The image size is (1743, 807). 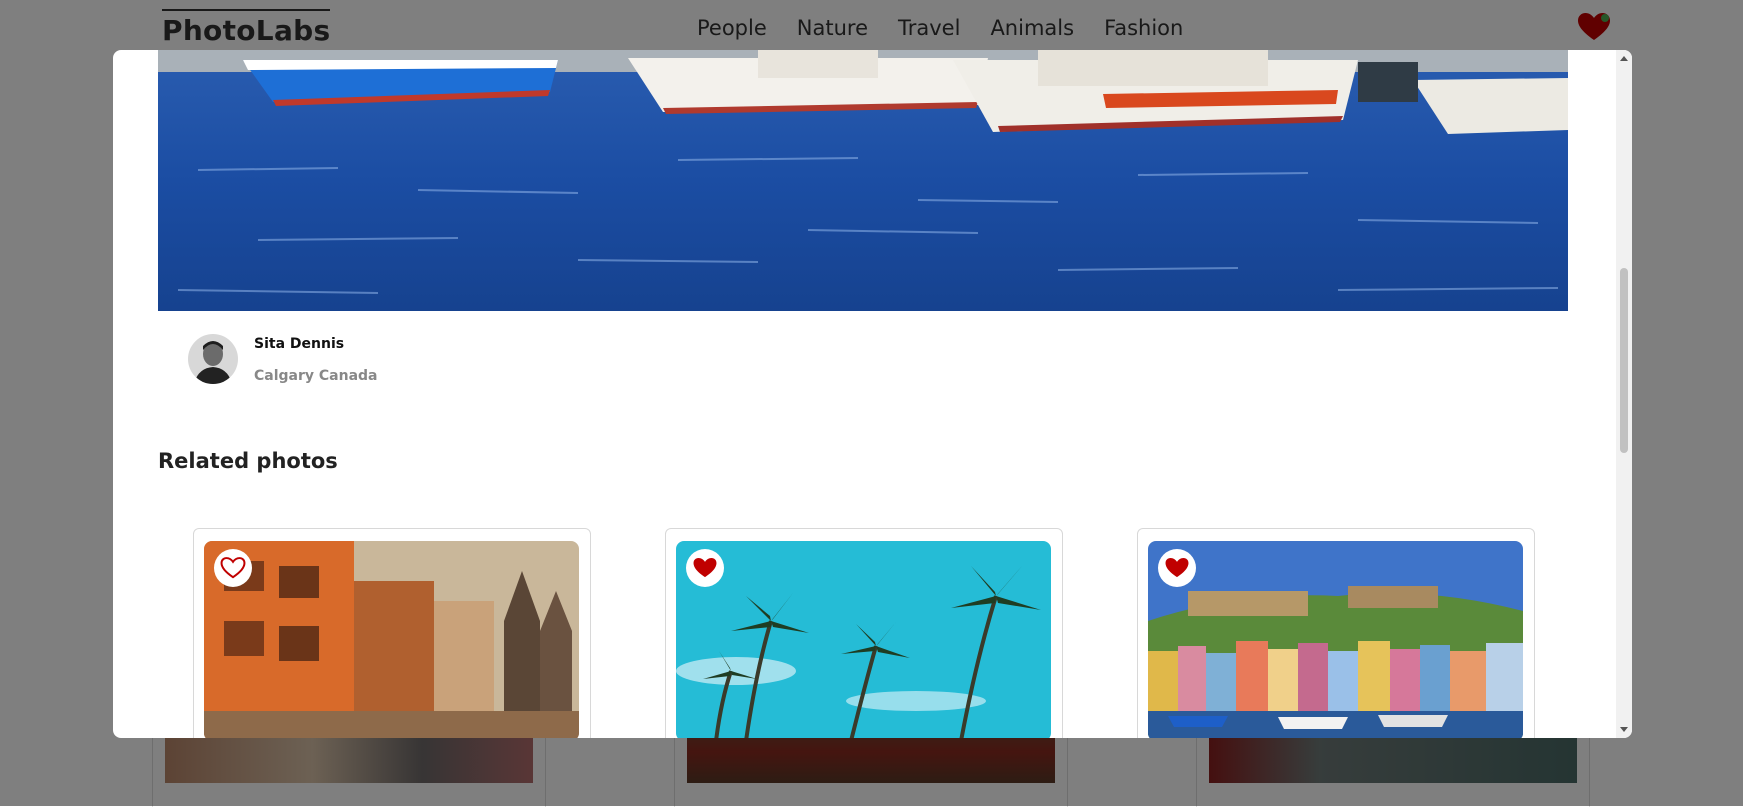 I want to click on harbor-town-photo, so click(x=1335, y=639).